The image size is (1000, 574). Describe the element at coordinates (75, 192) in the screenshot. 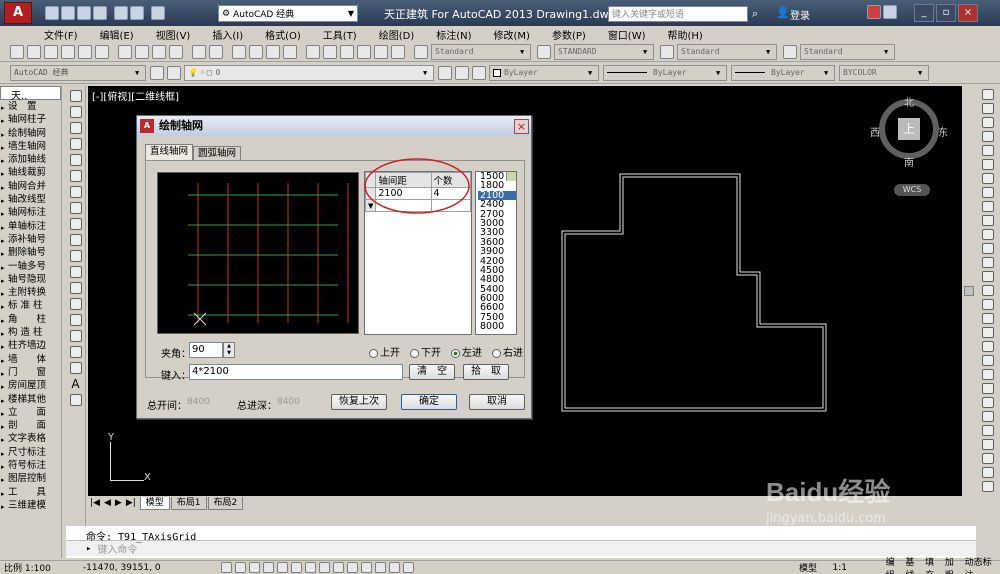

I see `circle-icon` at that location.